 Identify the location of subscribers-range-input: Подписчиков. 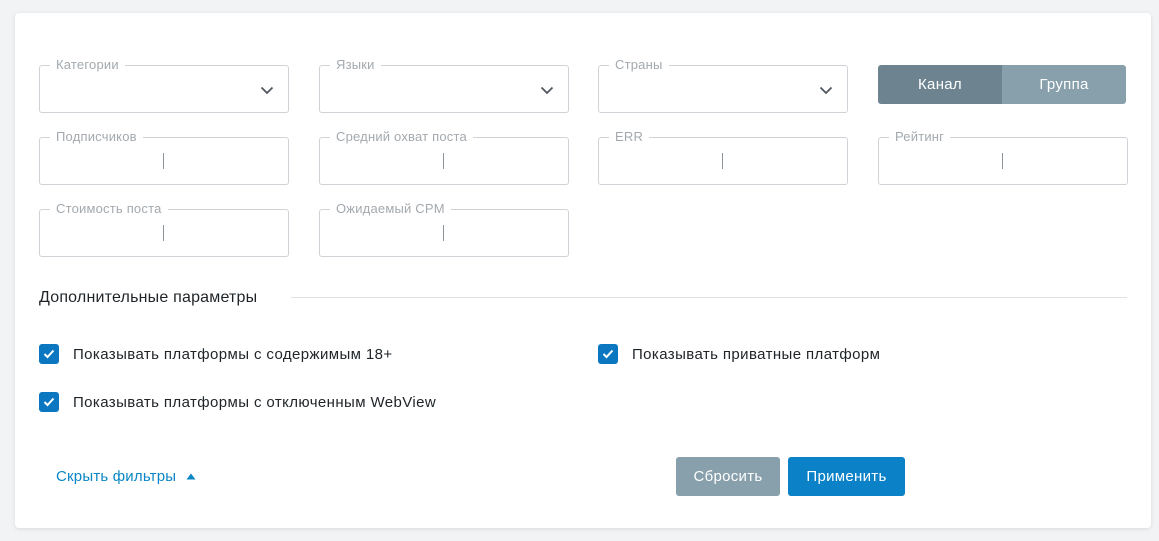
(164, 157).